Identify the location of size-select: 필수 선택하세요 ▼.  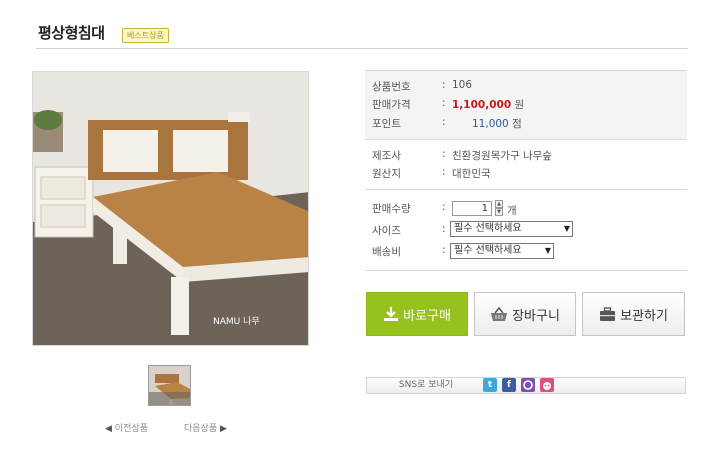
(511, 229).